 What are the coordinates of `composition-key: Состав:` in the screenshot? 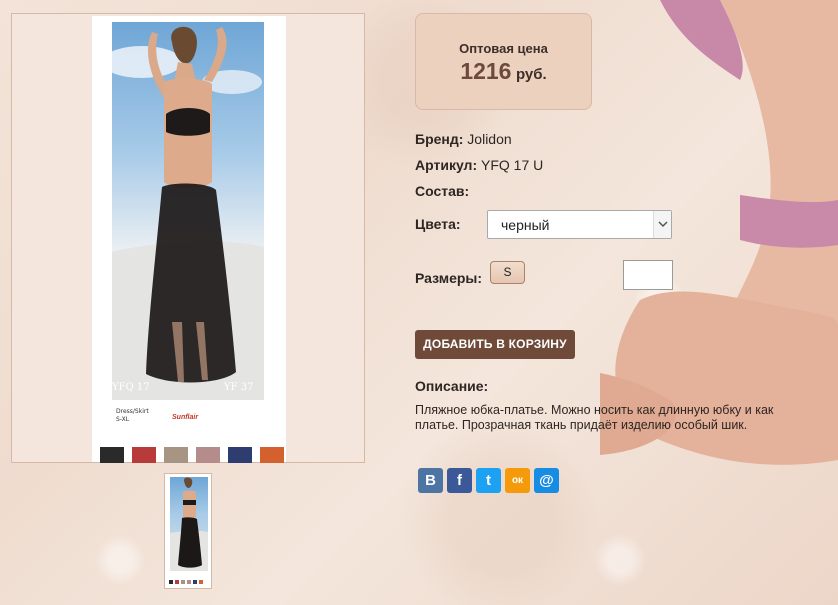 It's located at (442, 191).